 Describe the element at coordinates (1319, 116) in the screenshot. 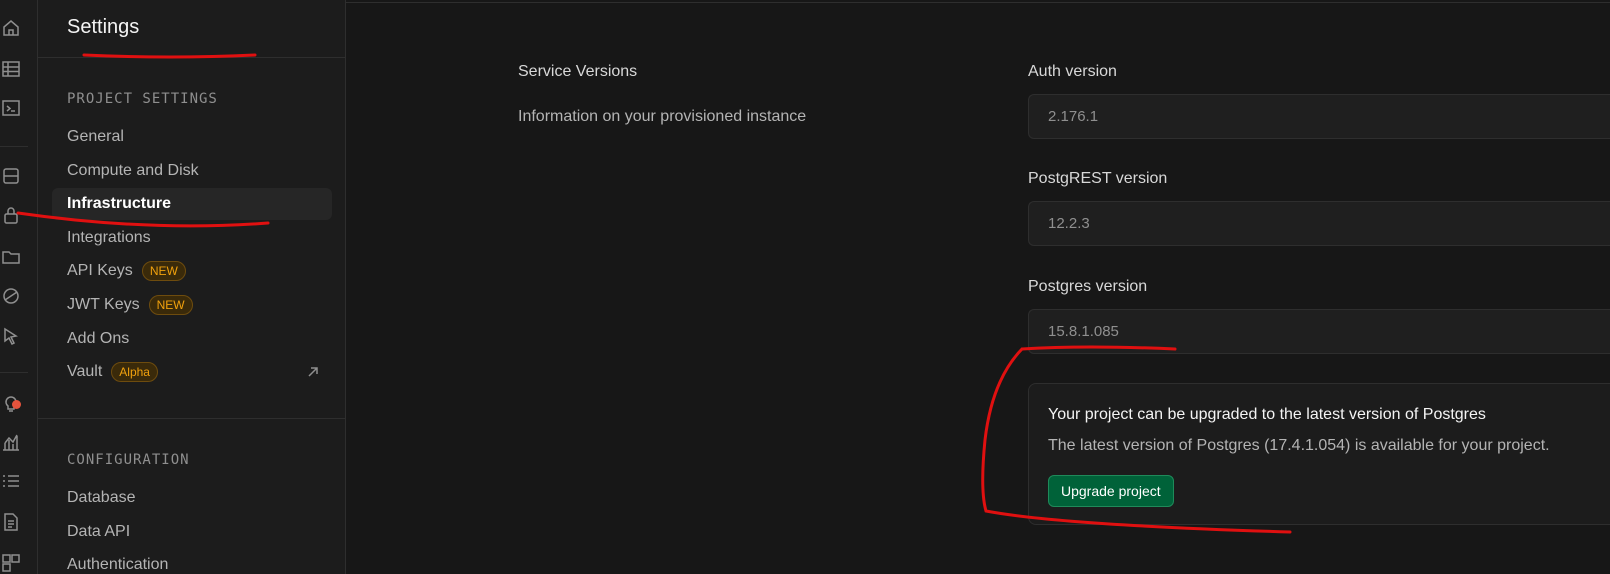

I see `auth-version-field: 2.176.1` at that location.